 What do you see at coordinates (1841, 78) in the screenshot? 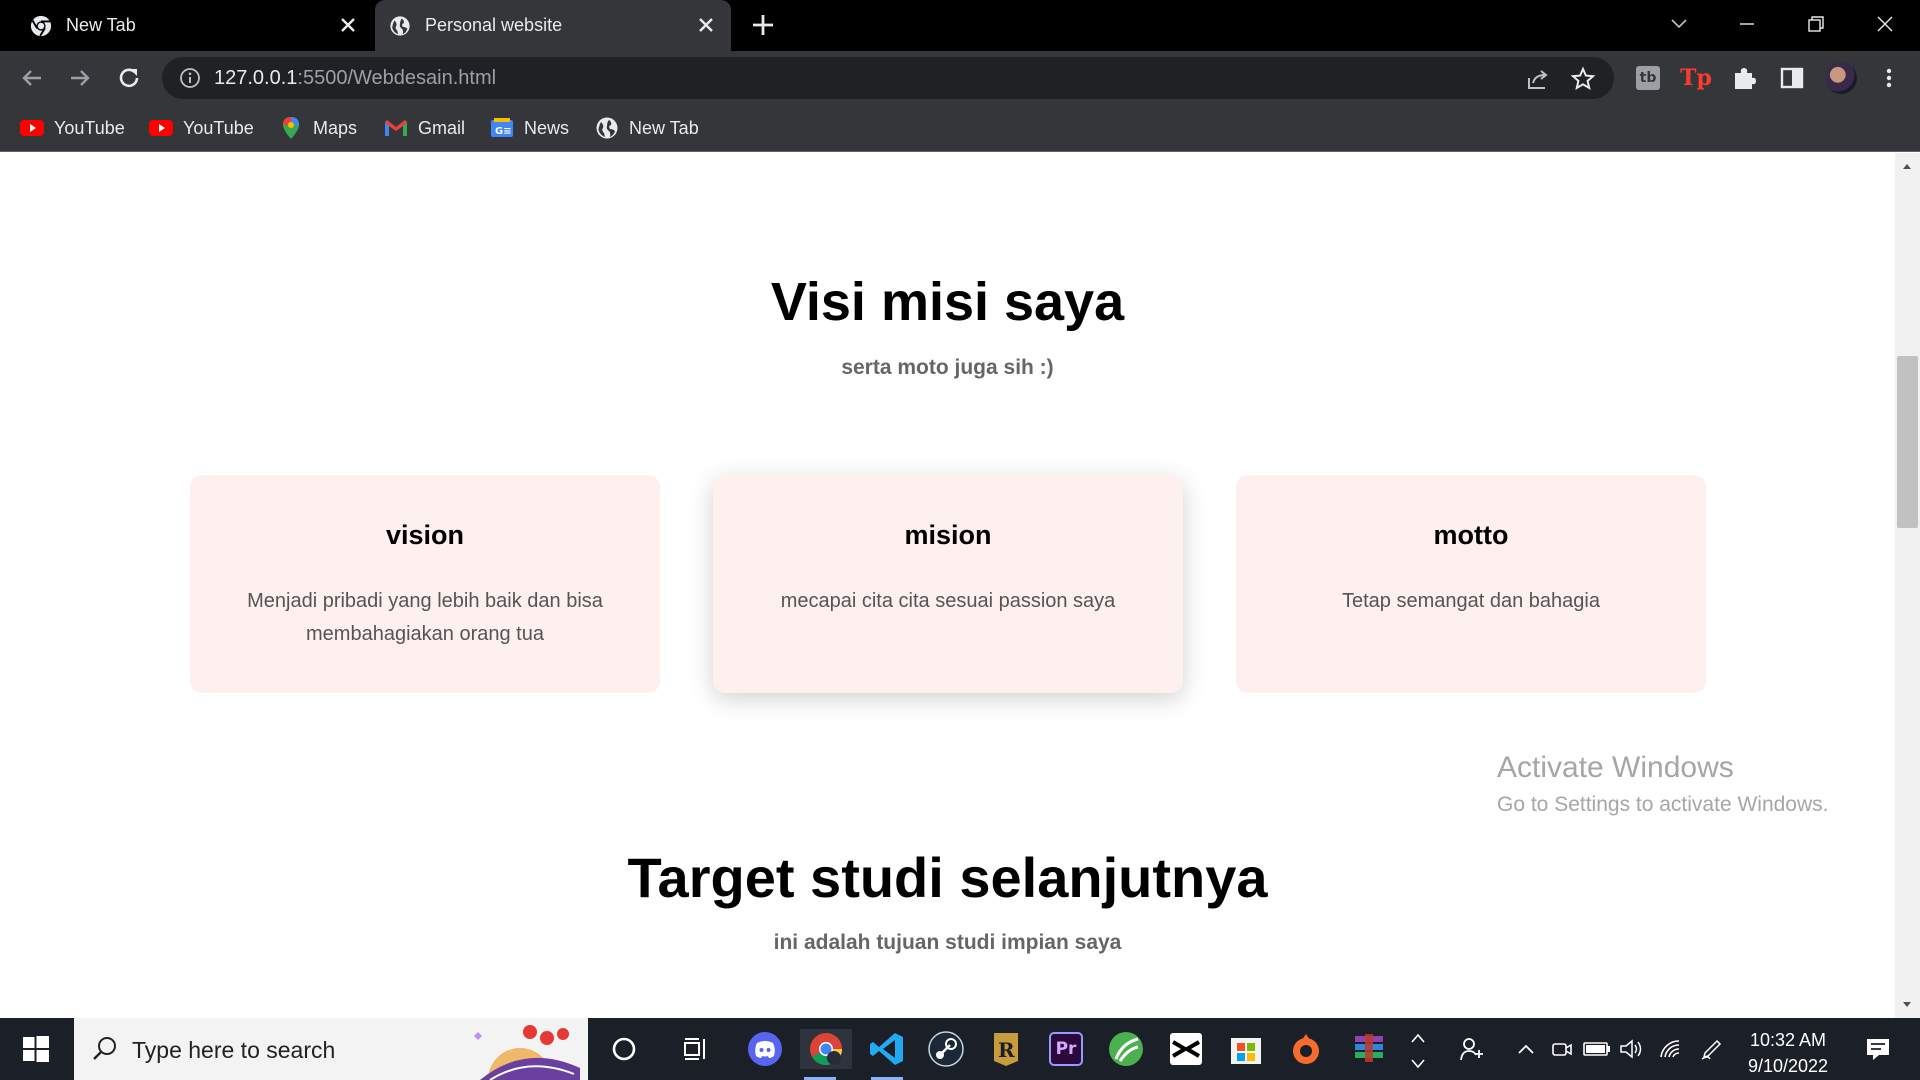
I see `avatar` at bounding box center [1841, 78].